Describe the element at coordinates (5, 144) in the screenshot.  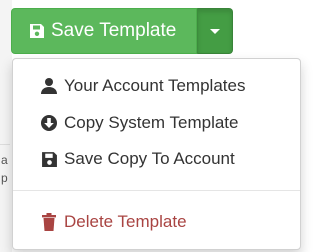
I see `page-divider-line` at that location.